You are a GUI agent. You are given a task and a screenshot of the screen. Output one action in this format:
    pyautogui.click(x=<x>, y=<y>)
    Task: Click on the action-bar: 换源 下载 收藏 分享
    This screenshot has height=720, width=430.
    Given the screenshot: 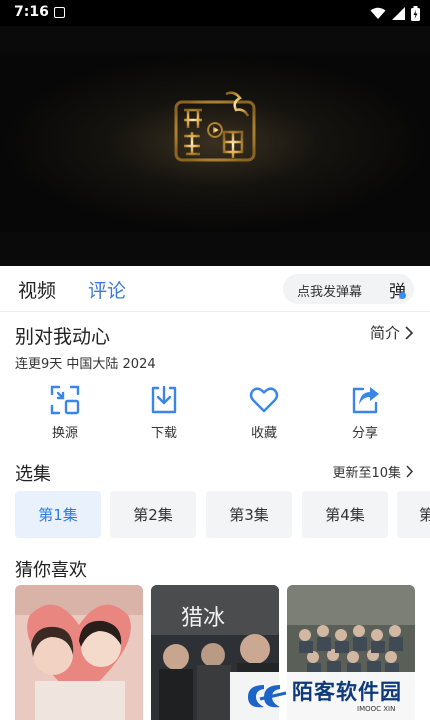 What is the action you would take?
    pyautogui.click(x=215, y=417)
    